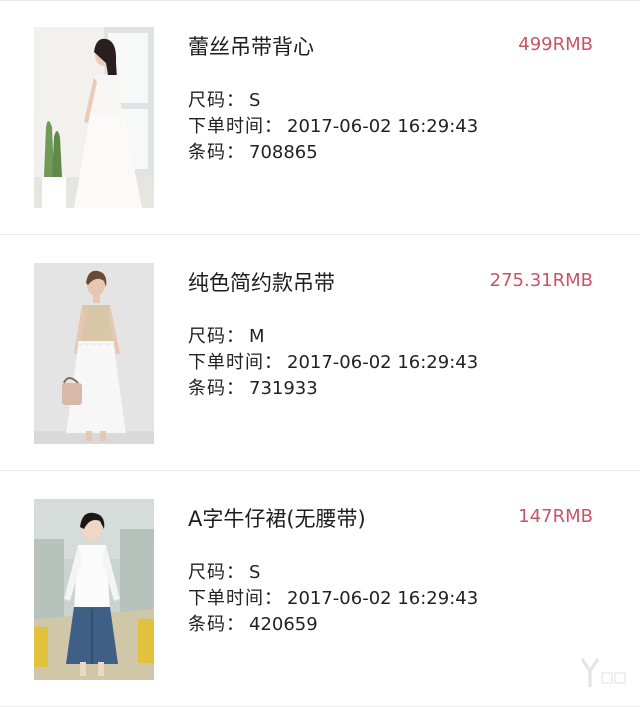 The image size is (640, 707). Describe the element at coordinates (333, 389) in the screenshot. I see `barcode-row: 条码： 731933` at that location.